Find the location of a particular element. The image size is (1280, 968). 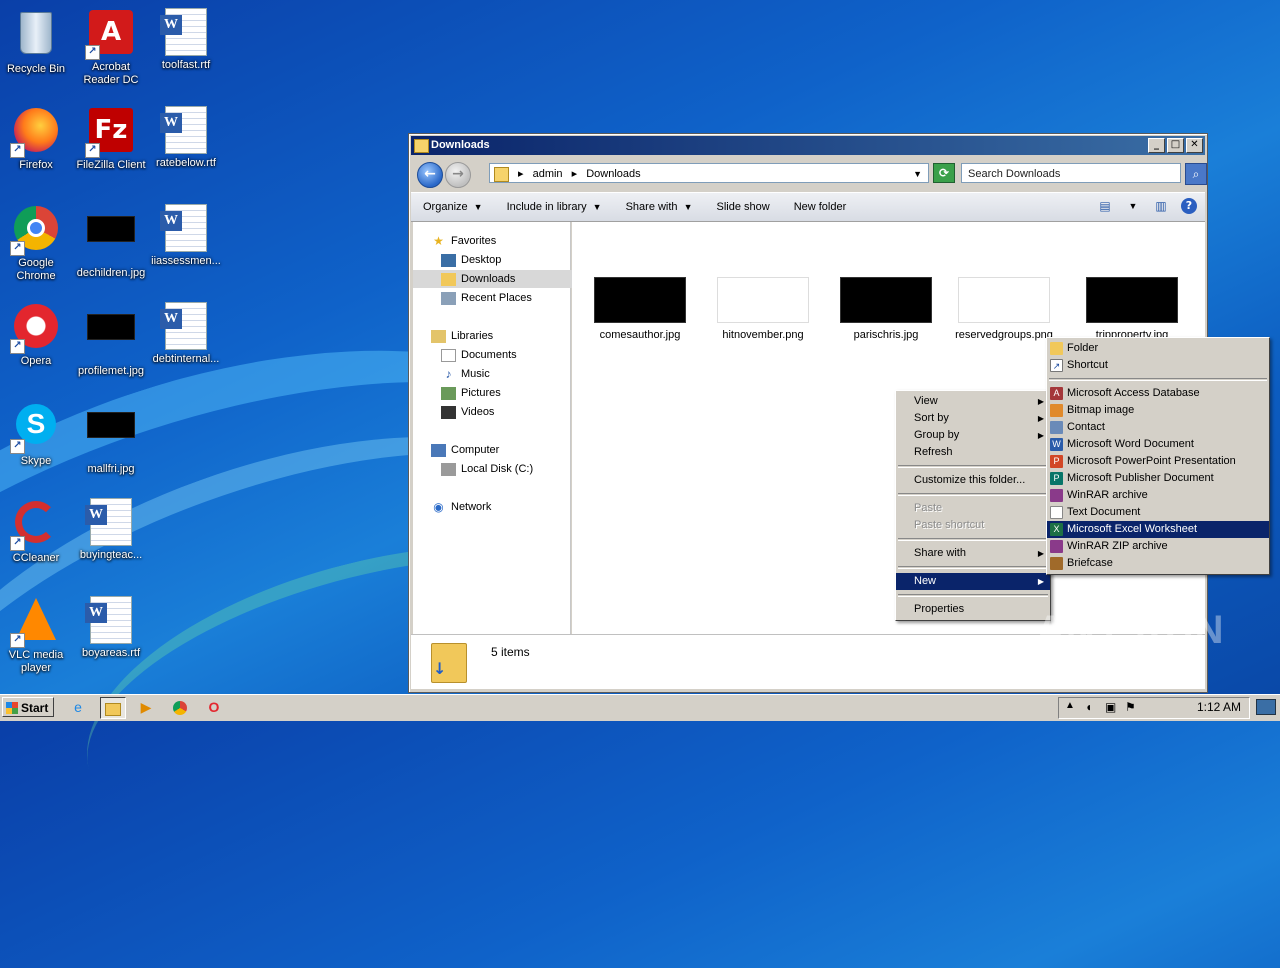

flag-icon: ⚑ is located at coordinates (1130, 707).